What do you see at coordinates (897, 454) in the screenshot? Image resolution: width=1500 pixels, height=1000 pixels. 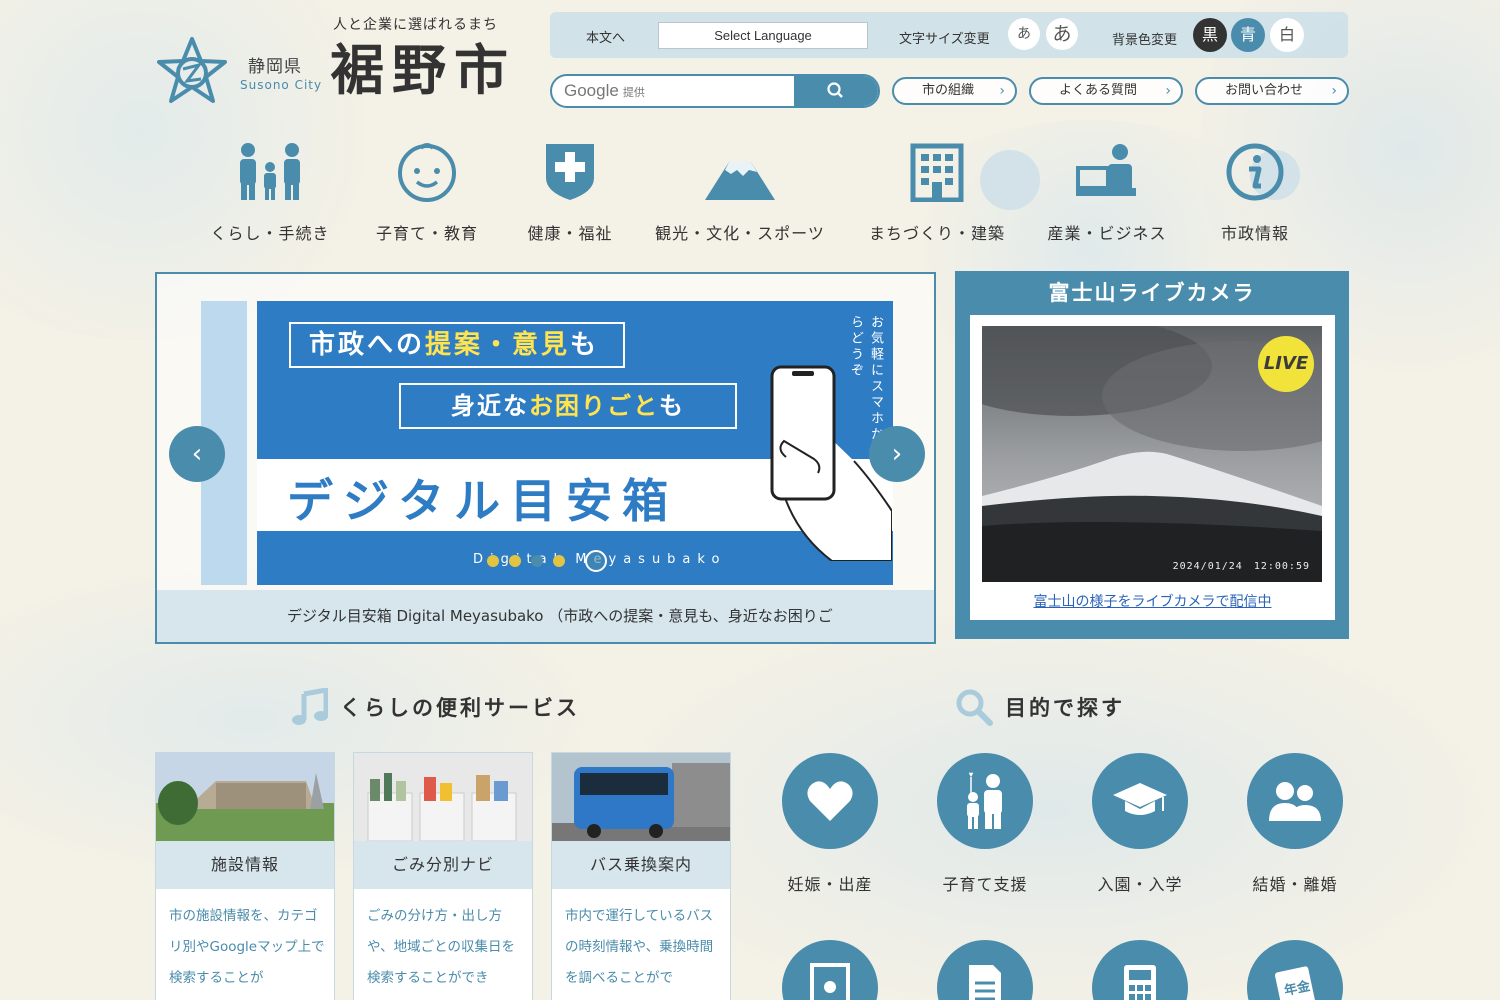 I see `slider-next-button: ›` at bounding box center [897, 454].